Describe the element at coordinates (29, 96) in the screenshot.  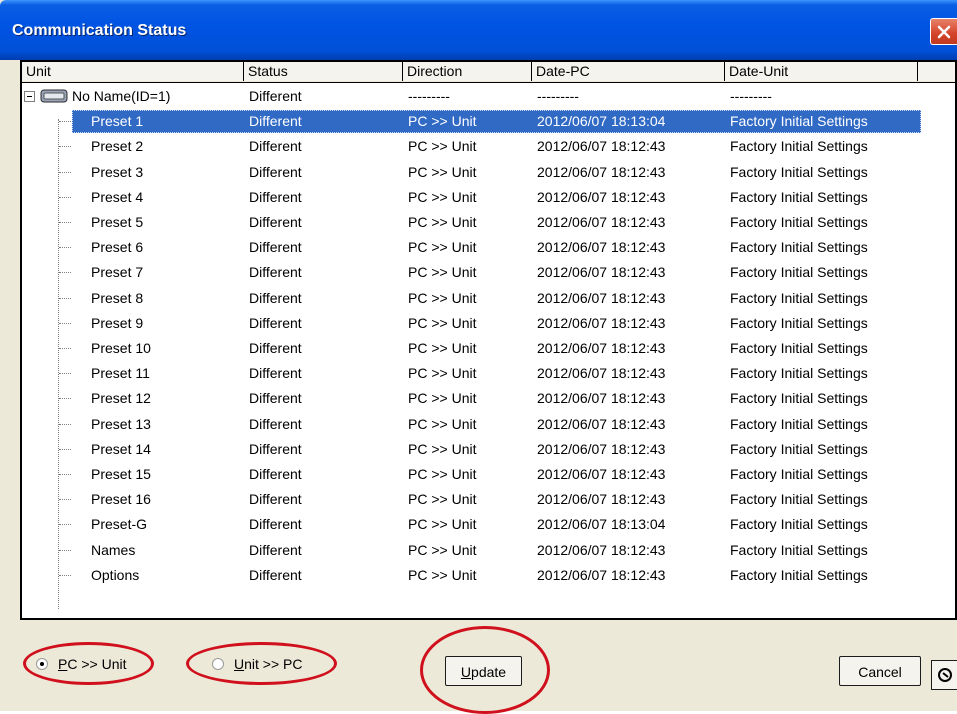
I see `collapse-toggle-icon` at that location.